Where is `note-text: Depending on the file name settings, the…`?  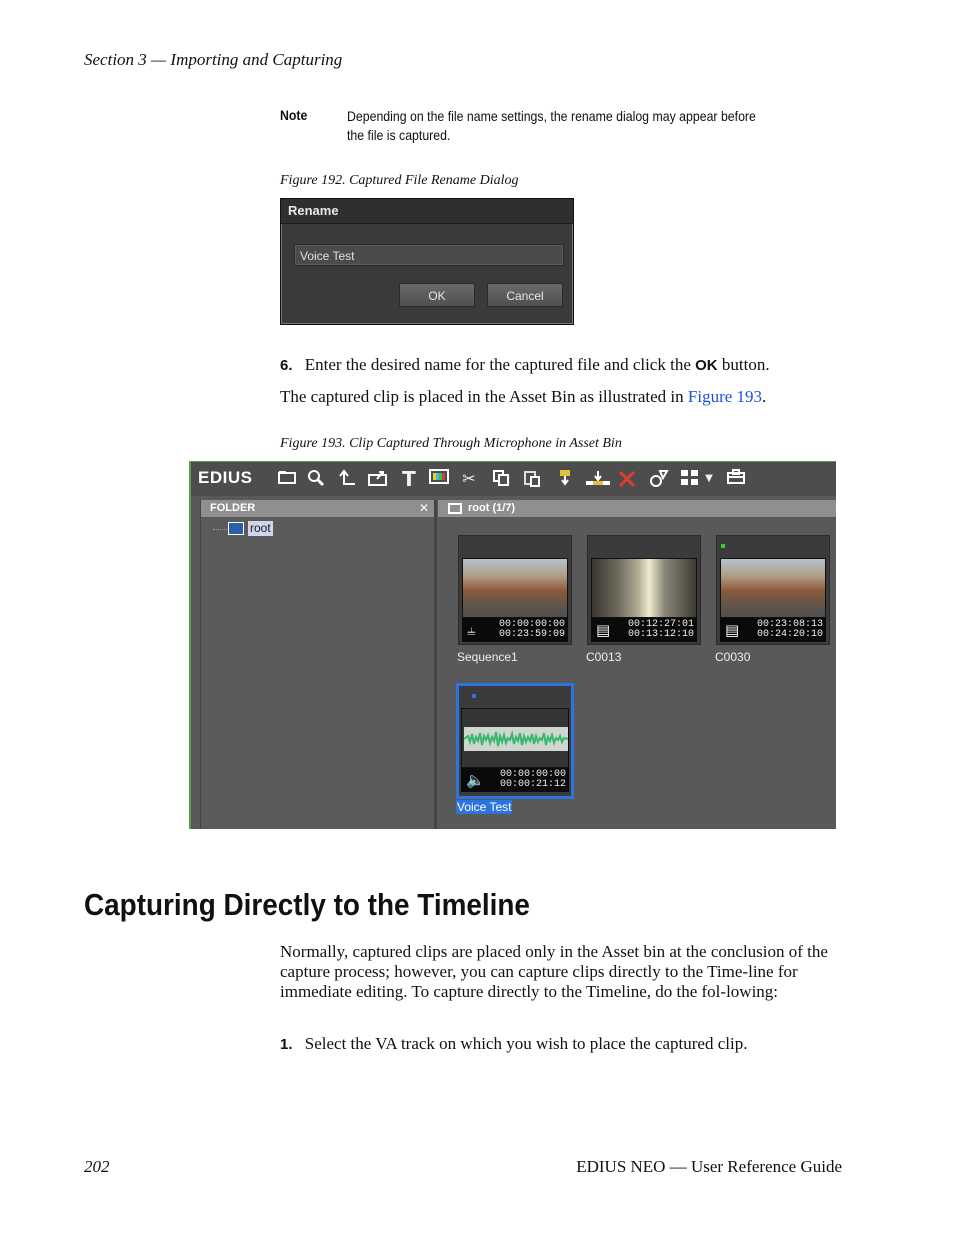
note-text: Depending on the file name settings, the… is located at coordinates (551, 125).